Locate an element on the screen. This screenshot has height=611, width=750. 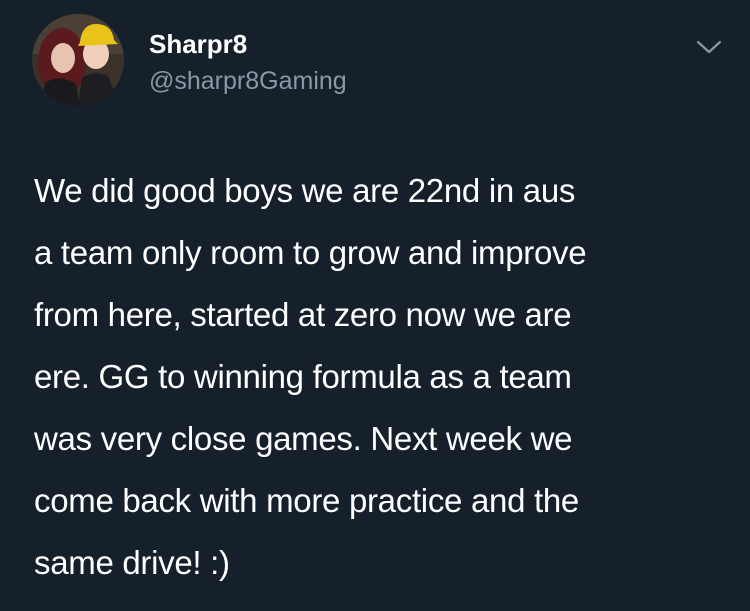
tweet-text-line: was very close games. Next week we is located at coordinates (303, 438).